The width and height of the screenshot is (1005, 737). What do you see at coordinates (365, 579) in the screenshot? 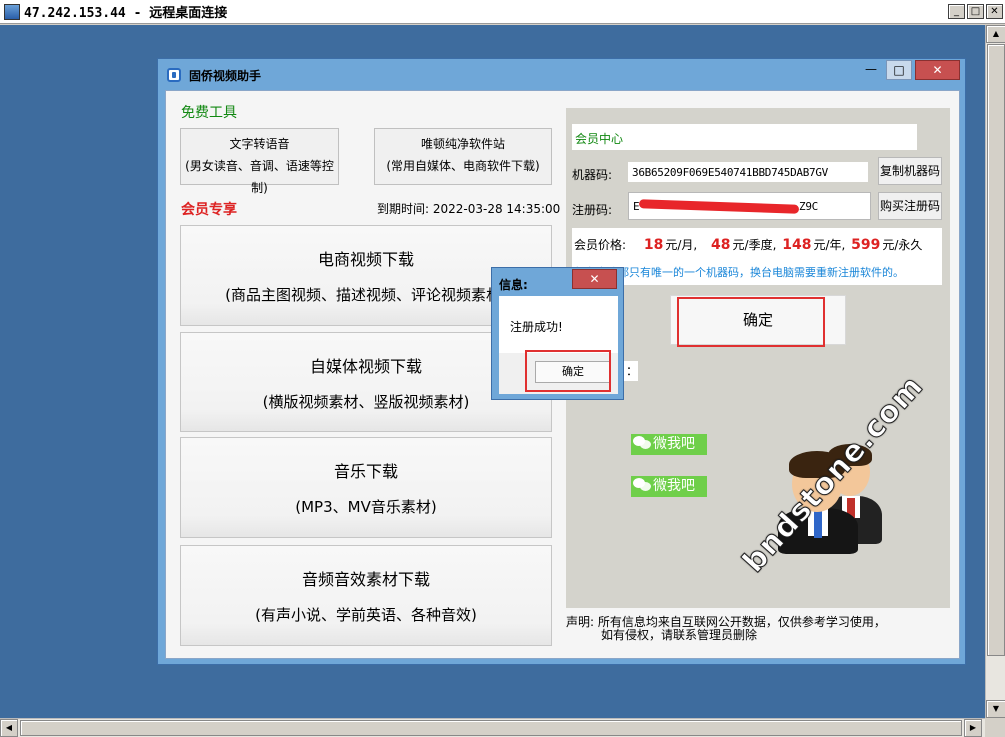
I see `feature-title: 音频音效素材下载` at bounding box center [365, 579].